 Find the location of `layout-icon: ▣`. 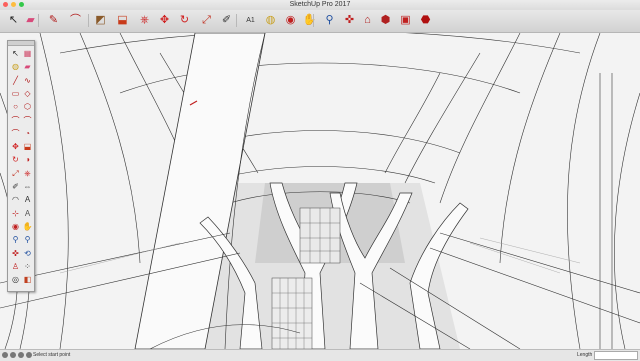

layout-icon: ▣ is located at coordinates (405, 20).